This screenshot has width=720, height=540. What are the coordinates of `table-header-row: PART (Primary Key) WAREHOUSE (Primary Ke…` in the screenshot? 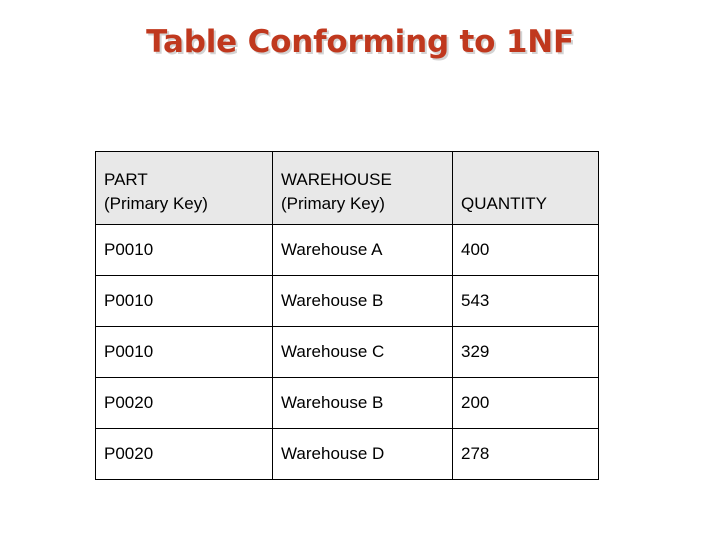 It's located at (347, 188).